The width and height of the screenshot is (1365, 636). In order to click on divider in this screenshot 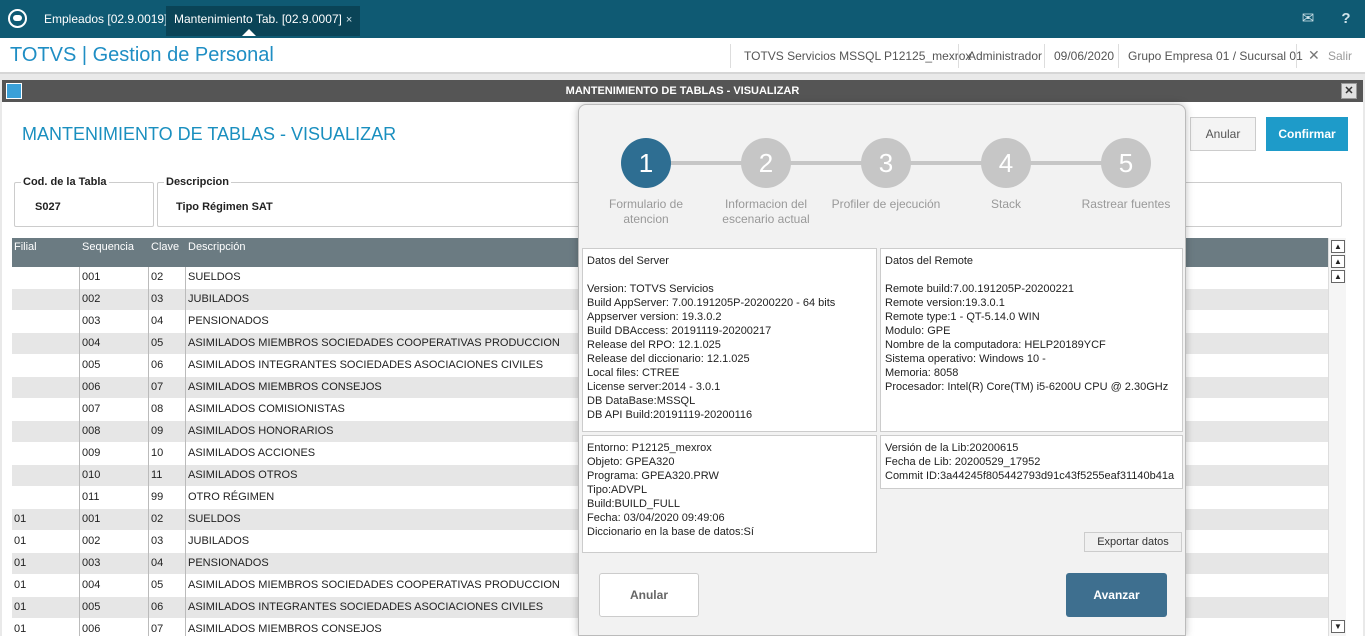, I will do `click(1296, 56)`.